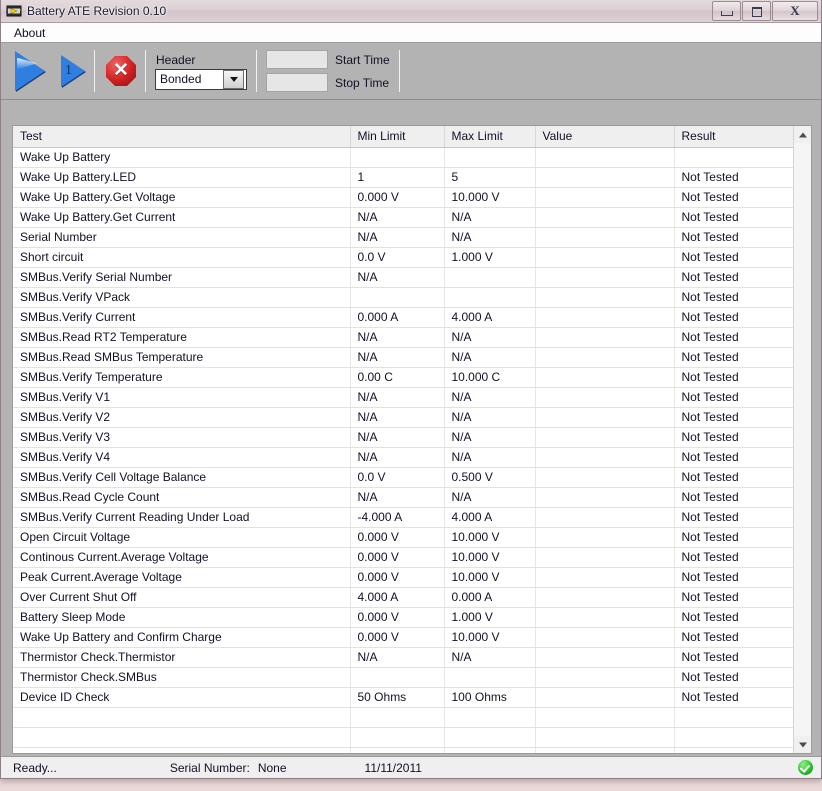 The image size is (822, 791). I want to click on column-header-value: Value, so click(605, 137).